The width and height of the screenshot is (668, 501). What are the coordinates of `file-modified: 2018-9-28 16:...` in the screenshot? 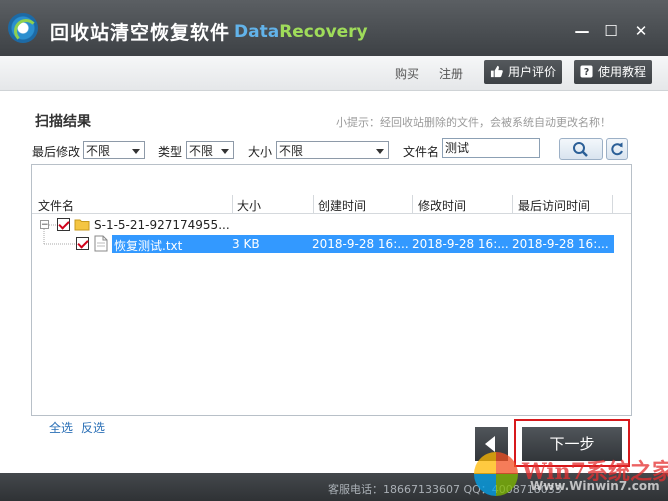 It's located at (460, 244).